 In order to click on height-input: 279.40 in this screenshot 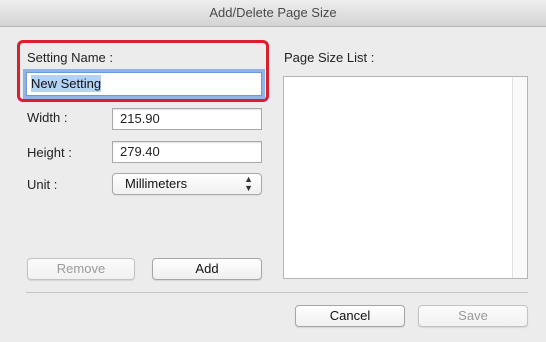, I will do `click(187, 152)`.